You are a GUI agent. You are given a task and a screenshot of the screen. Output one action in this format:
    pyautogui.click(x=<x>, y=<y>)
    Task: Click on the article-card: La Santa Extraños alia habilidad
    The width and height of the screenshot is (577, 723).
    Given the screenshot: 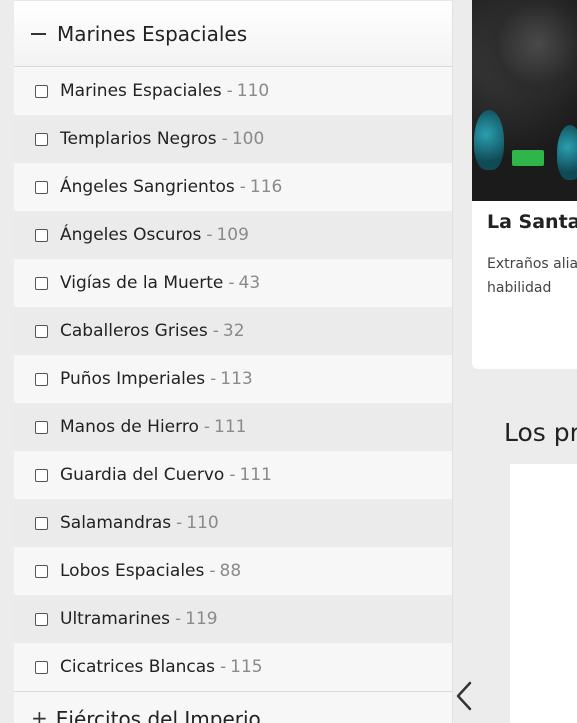 What is the action you would take?
    pyautogui.click(x=524, y=184)
    